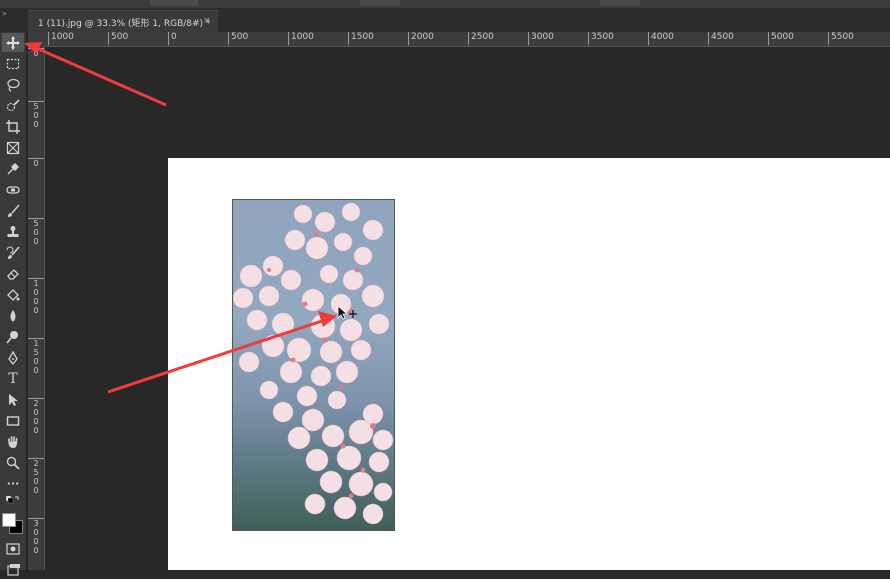  What do you see at coordinates (721, 38) in the screenshot?
I see `ruler-label: 4500` at bounding box center [721, 38].